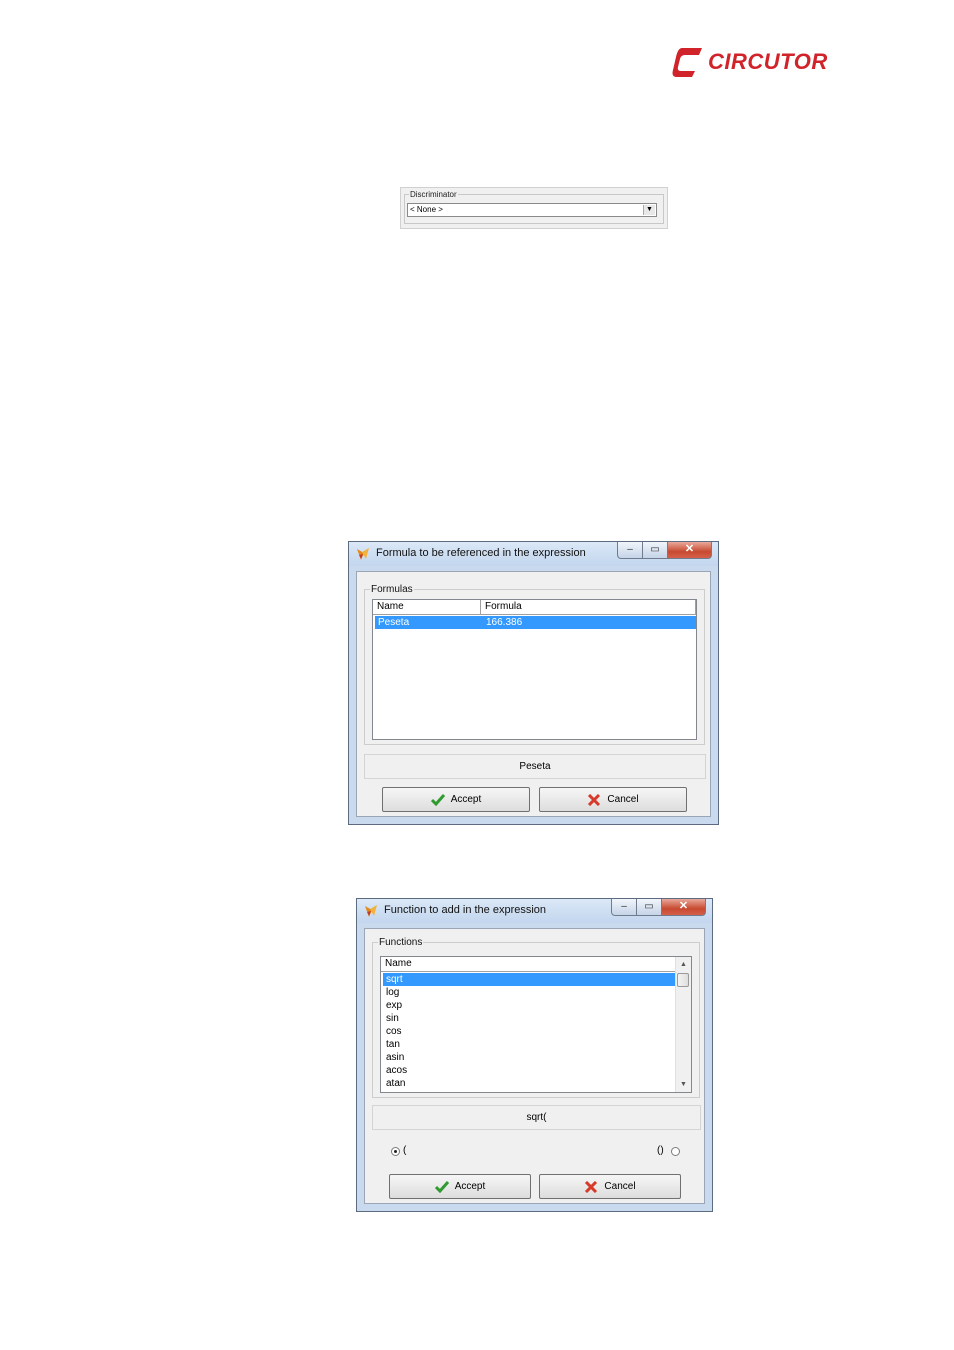 The width and height of the screenshot is (954, 1350). I want to click on list-item: asin, so click(529, 1057).